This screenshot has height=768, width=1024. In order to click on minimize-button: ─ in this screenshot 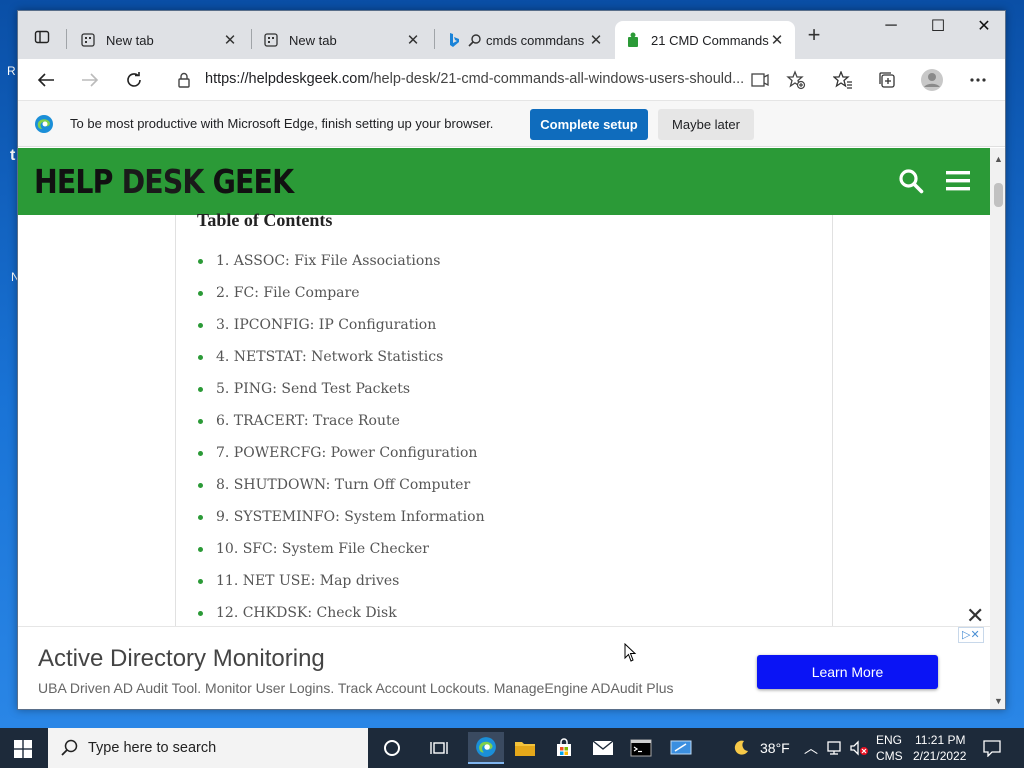, I will do `click(891, 26)`.